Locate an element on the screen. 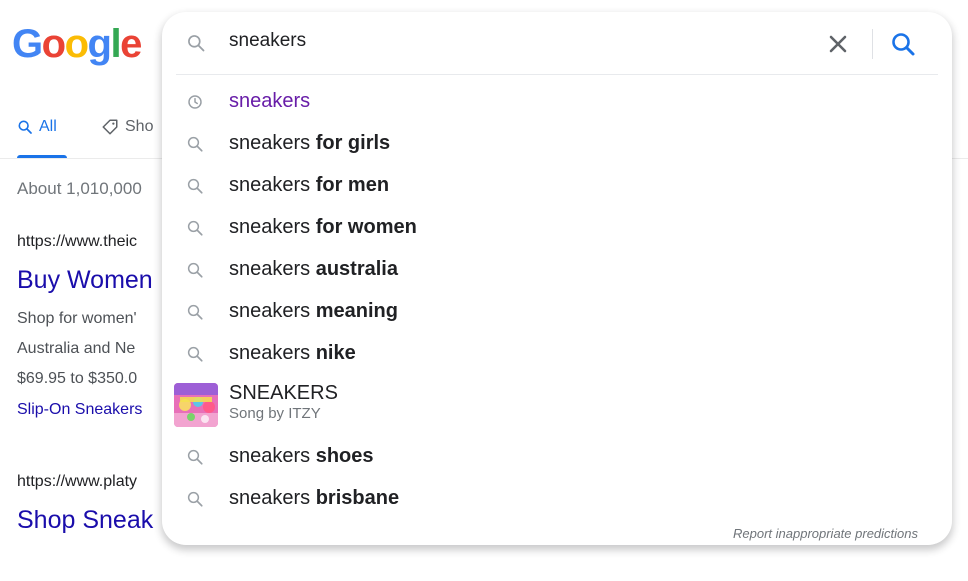 The width and height of the screenshot is (968, 581). suggestion-completion: for girls is located at coordinates (353, 143).